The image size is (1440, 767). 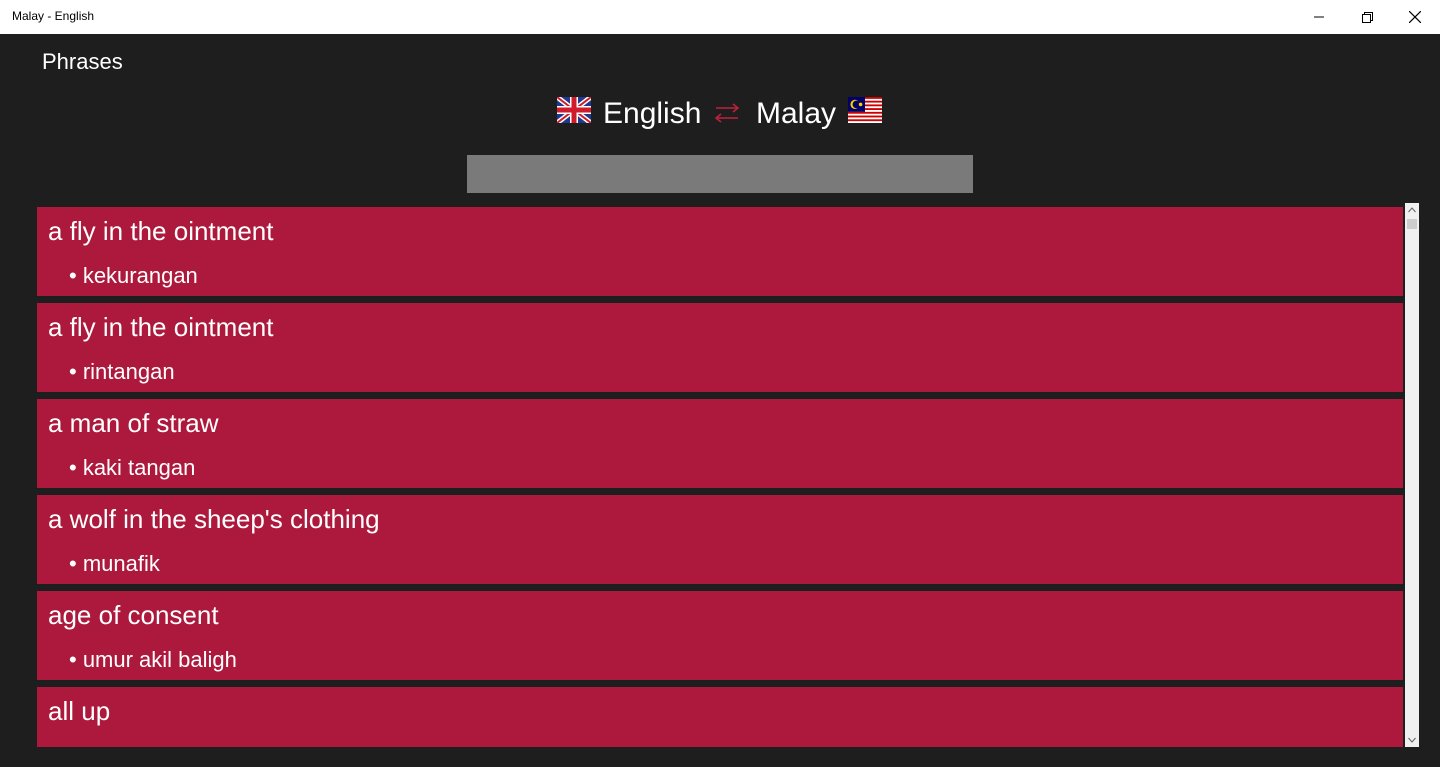 What do you see at coordinates (79, 711) in the screenshot?
I see `phrase-text: all up` at bounding box center [79, 711].